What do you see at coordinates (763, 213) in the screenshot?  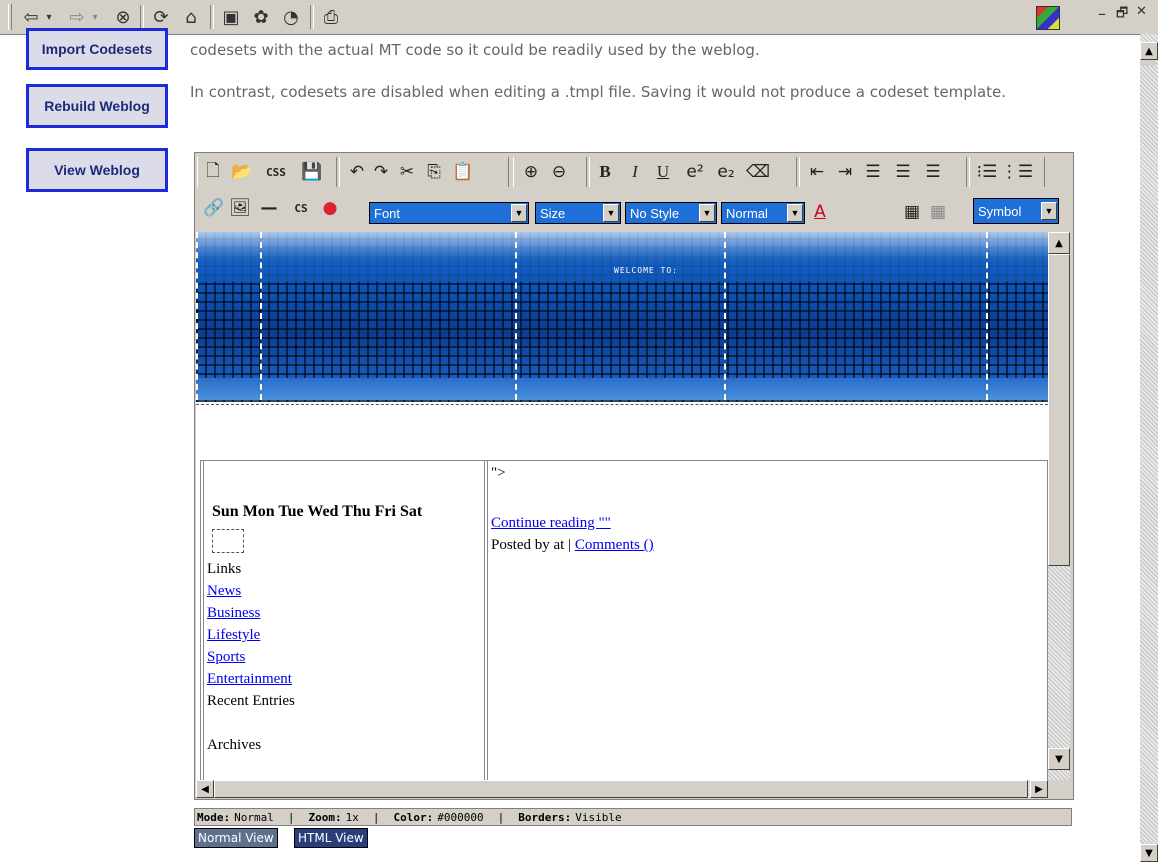 I see `format-select: Normal ▼` at bounding box center [763, 213].